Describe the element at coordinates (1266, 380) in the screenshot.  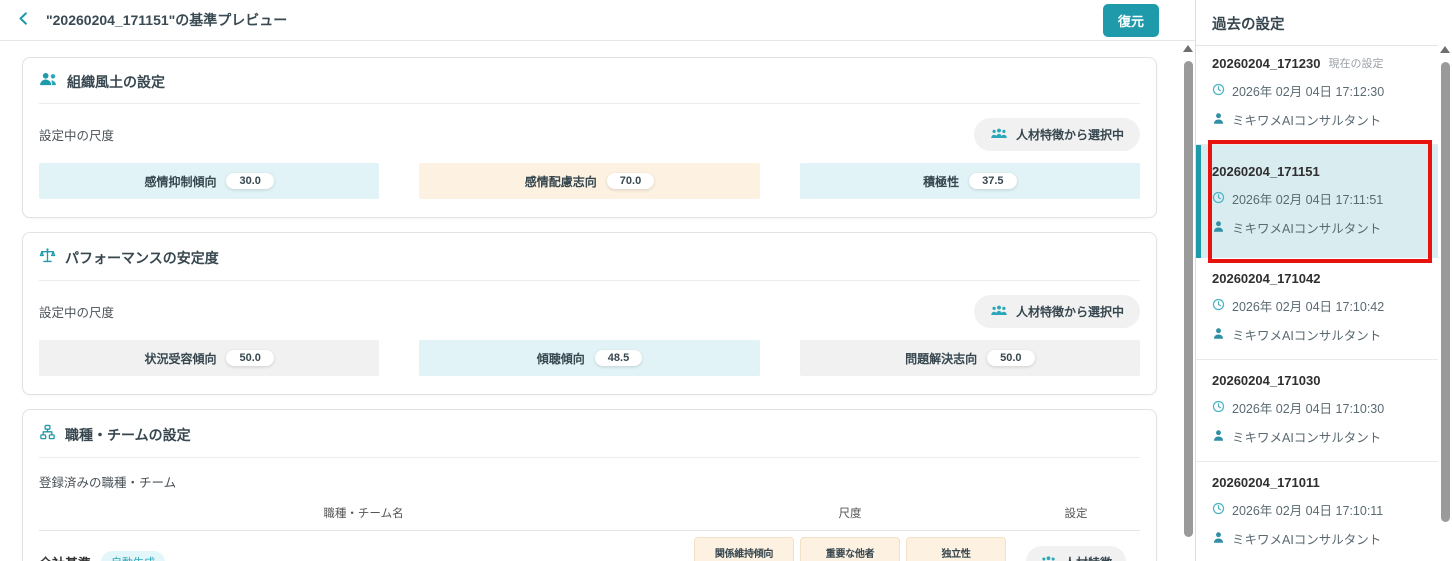
I see `entry-title: 20260204_171030` at that location.